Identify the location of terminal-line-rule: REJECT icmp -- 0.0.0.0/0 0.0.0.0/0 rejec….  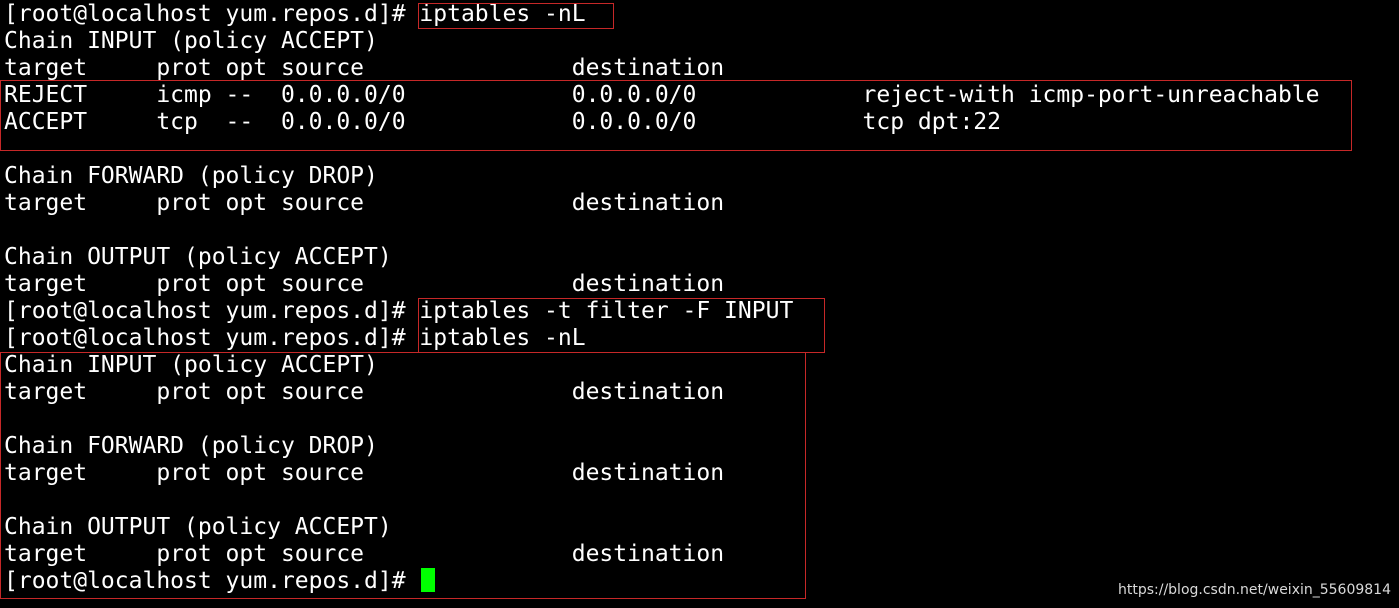
(662, 95).